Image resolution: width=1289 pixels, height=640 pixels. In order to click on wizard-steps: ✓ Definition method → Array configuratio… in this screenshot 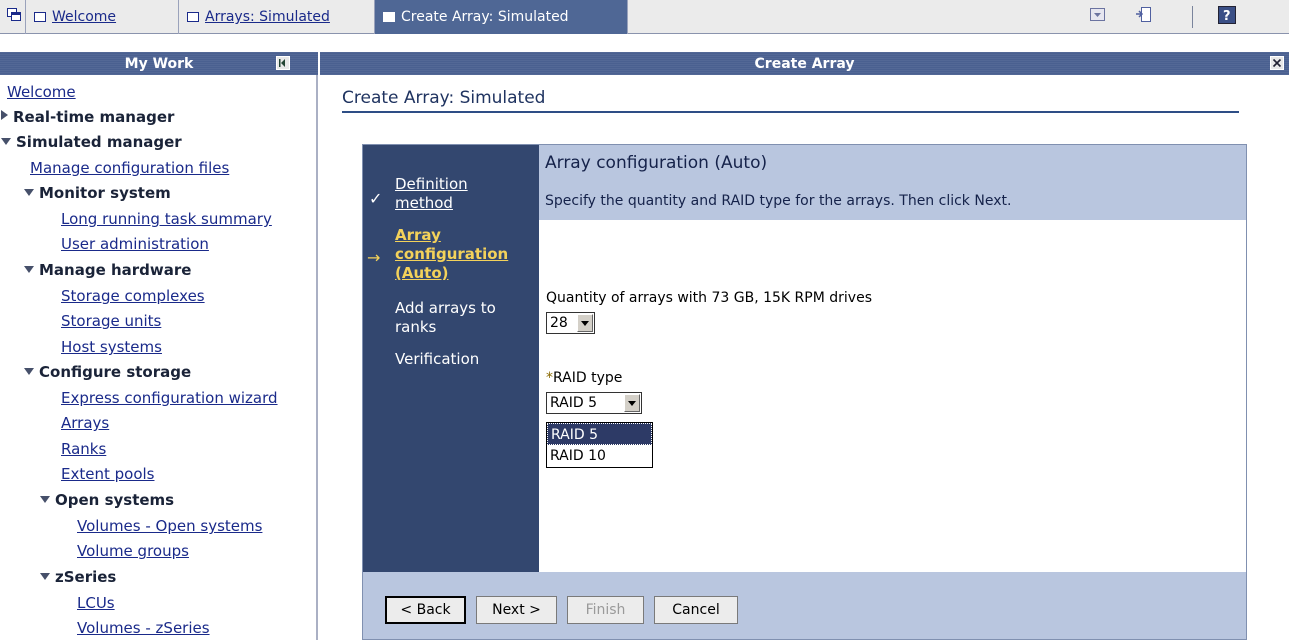, I will do `click(451, 358)`.